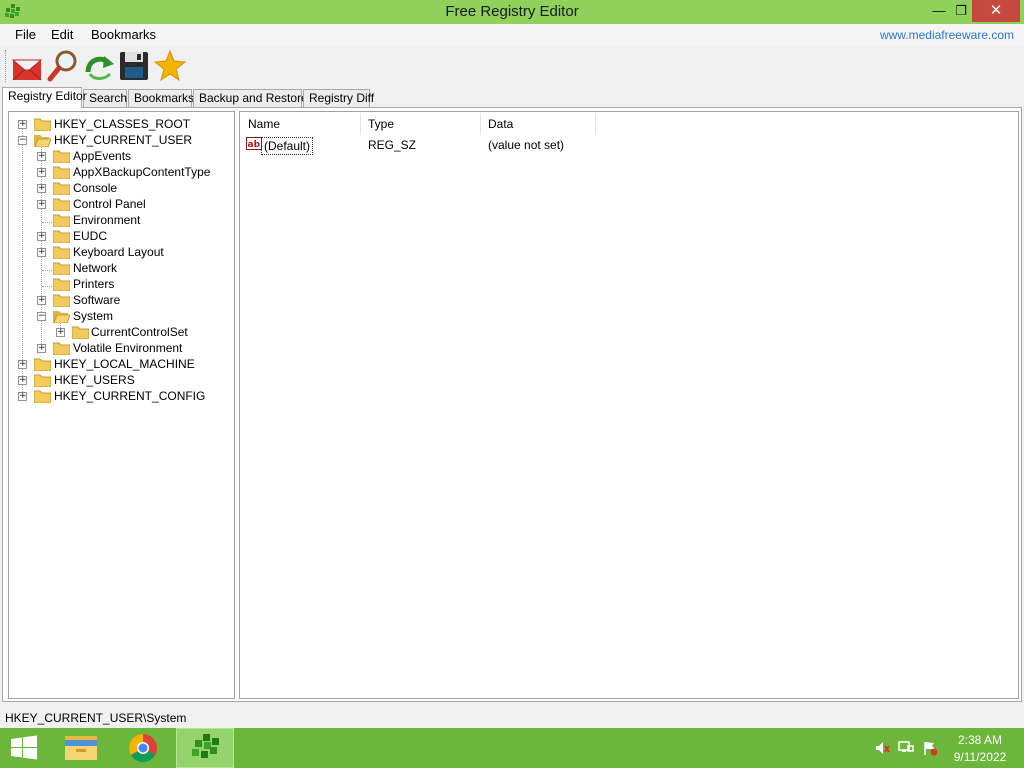 The height and width of the screenshot is (768, 1024). What do you see at coordinates (338, 98) in the screenshot?
I see `tab-registry-diff: Registry Diff` at bounding box center [338, 98].